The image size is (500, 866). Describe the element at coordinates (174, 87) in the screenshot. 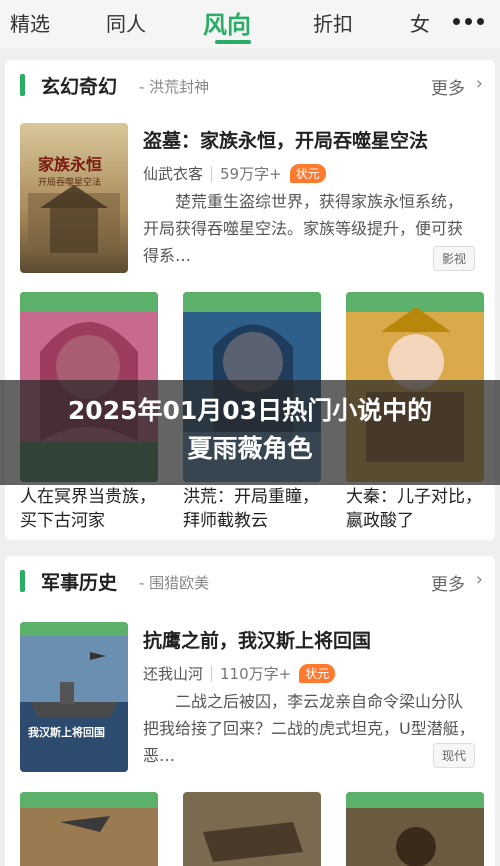

I see `section-subtitle: - 洪荒封神` at that location.